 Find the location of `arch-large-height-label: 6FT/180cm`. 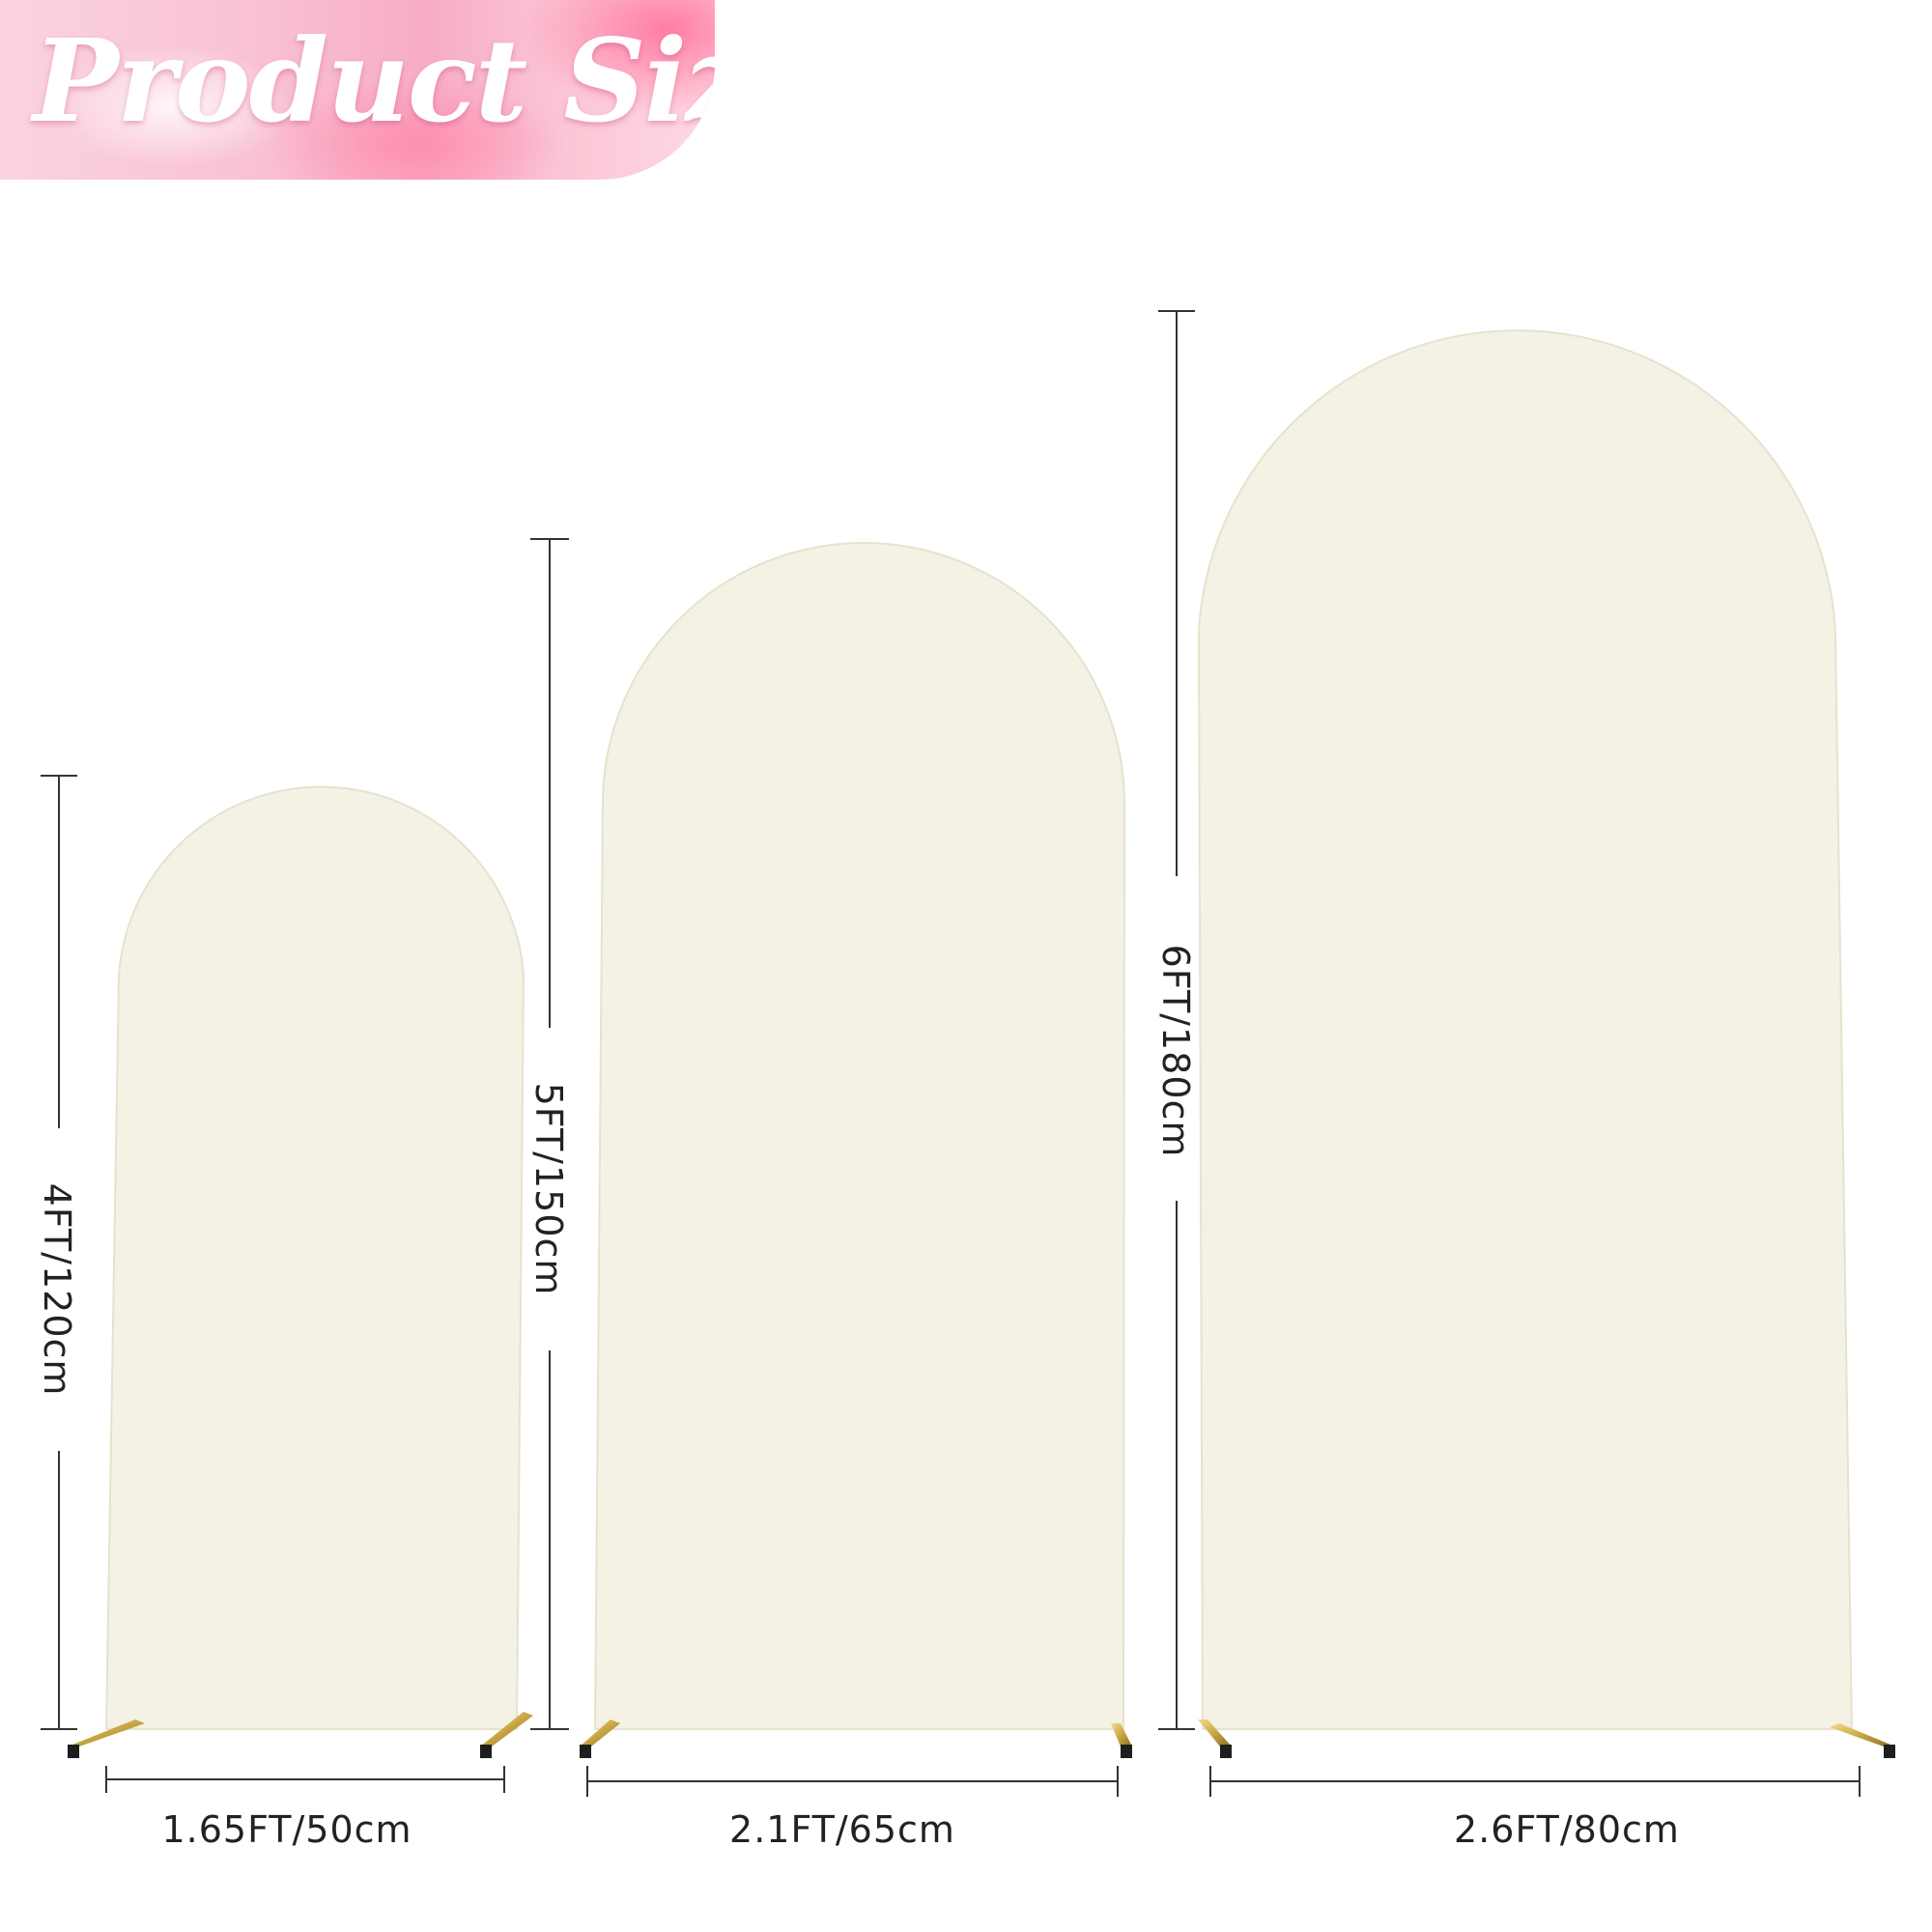

arch-large-height-label: 6FT/180cm is located at coordinates (1175, 1051).